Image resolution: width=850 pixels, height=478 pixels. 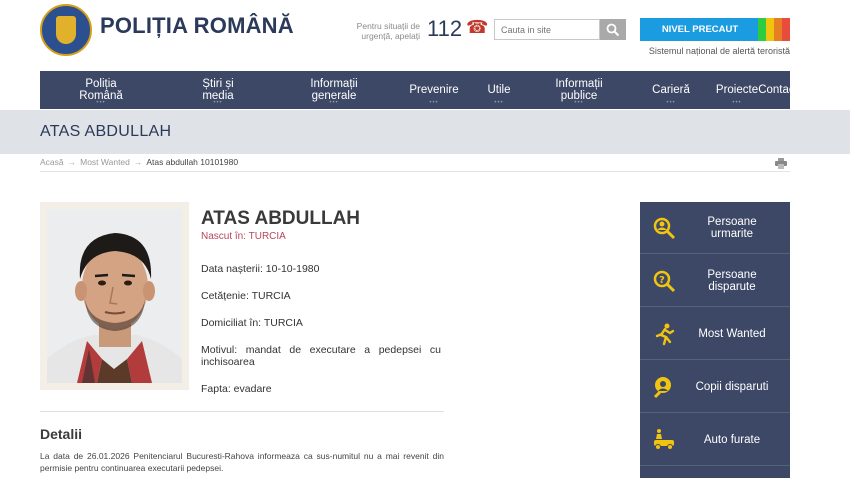 I want to click on search-input, so click(x=547, y=29).